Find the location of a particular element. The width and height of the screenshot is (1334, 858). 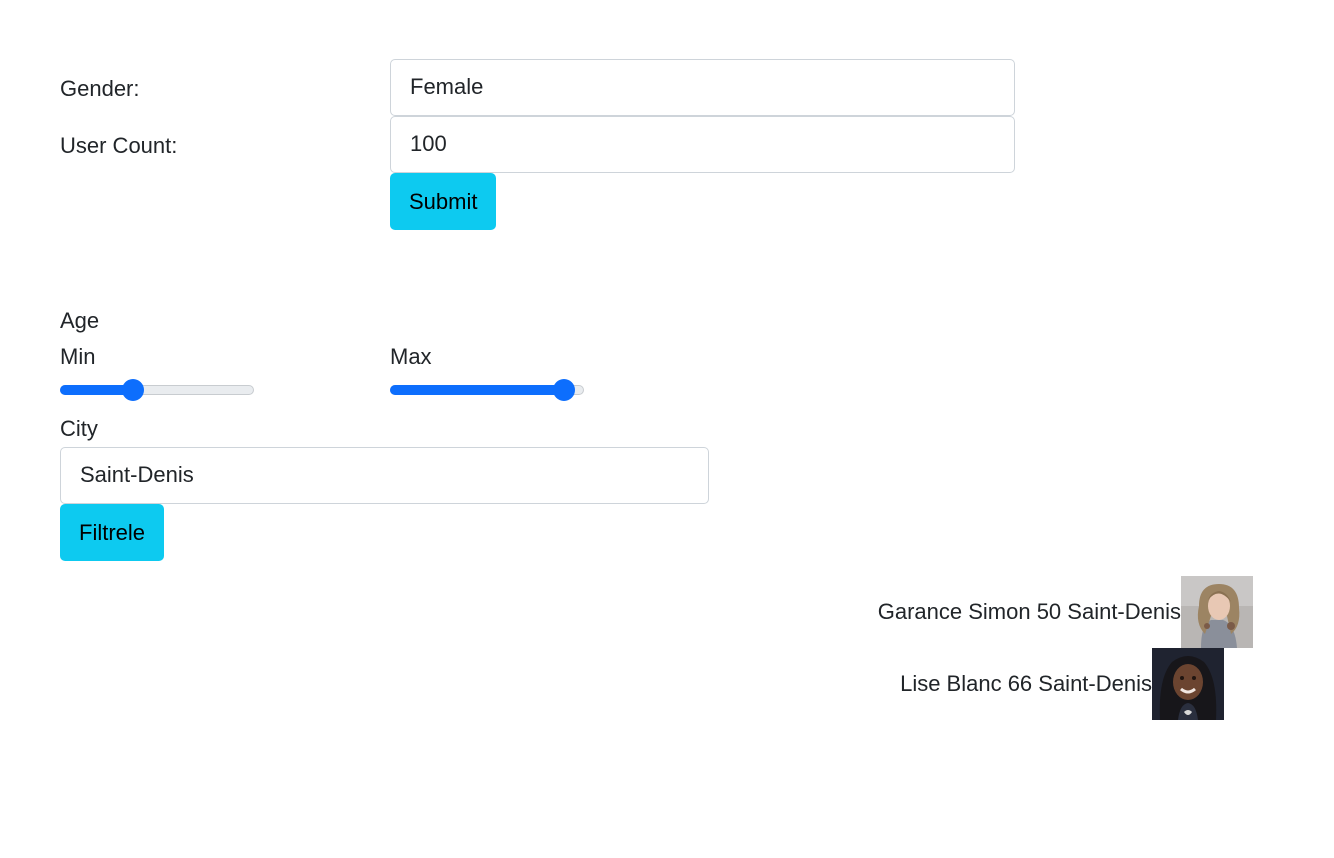

list-item: Lise Blanc 66 Saint-Denis is located at coordinates (1062, 684).